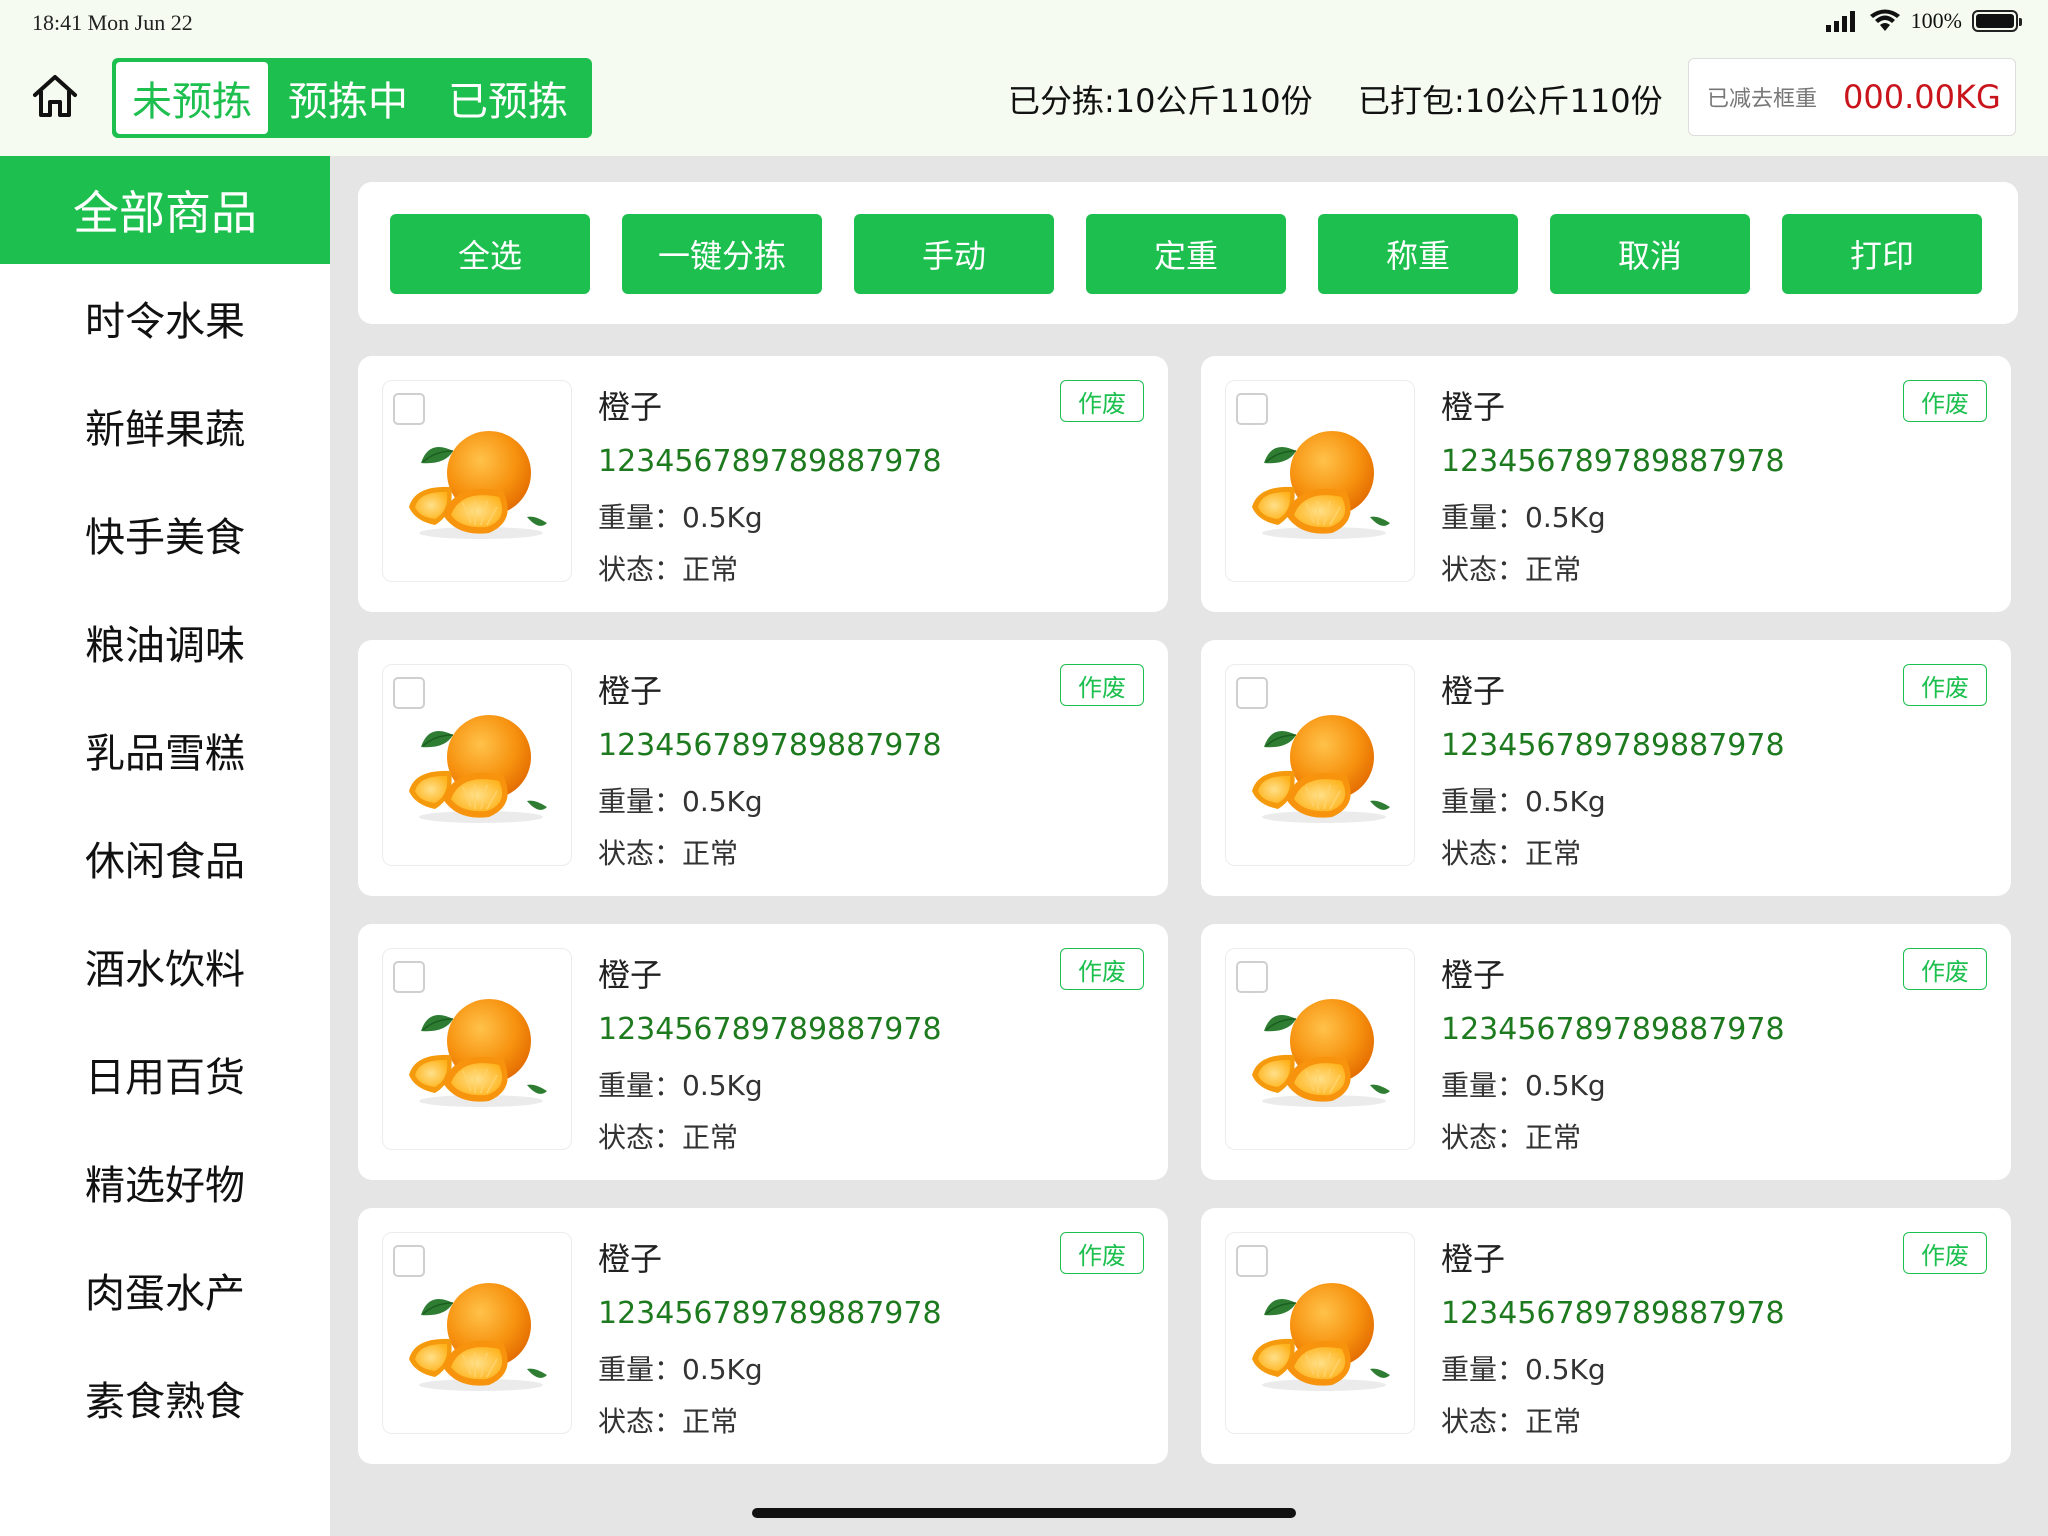  I want to click on tare-display: 已减去框重 000.00KG, so click(1852, 97).